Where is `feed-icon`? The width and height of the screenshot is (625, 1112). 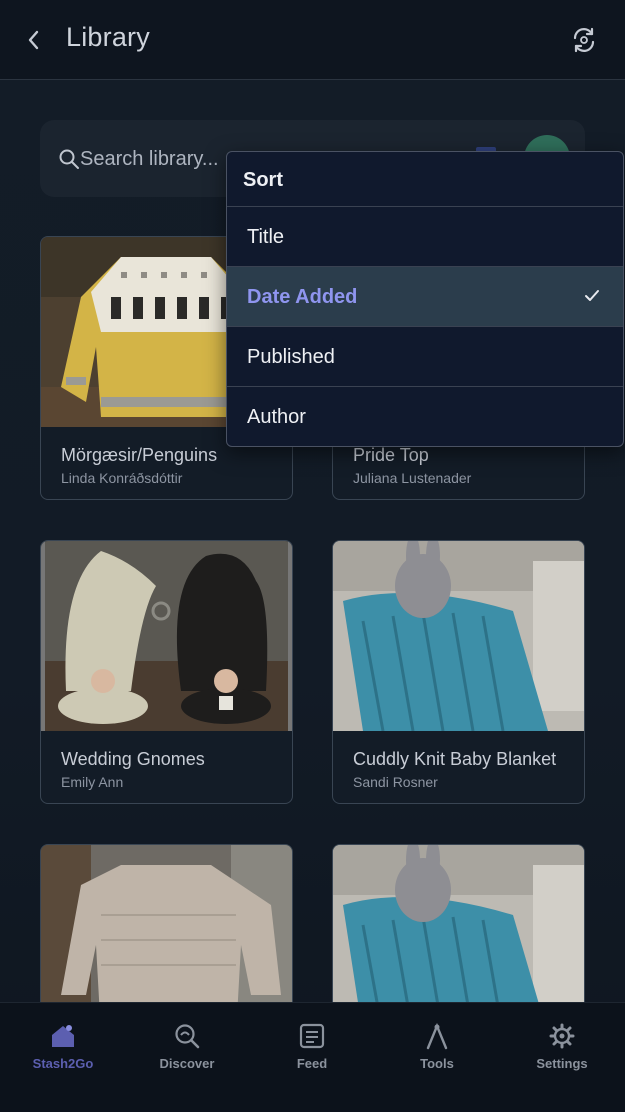
feed-icon is located at coordinates (312, 1036).